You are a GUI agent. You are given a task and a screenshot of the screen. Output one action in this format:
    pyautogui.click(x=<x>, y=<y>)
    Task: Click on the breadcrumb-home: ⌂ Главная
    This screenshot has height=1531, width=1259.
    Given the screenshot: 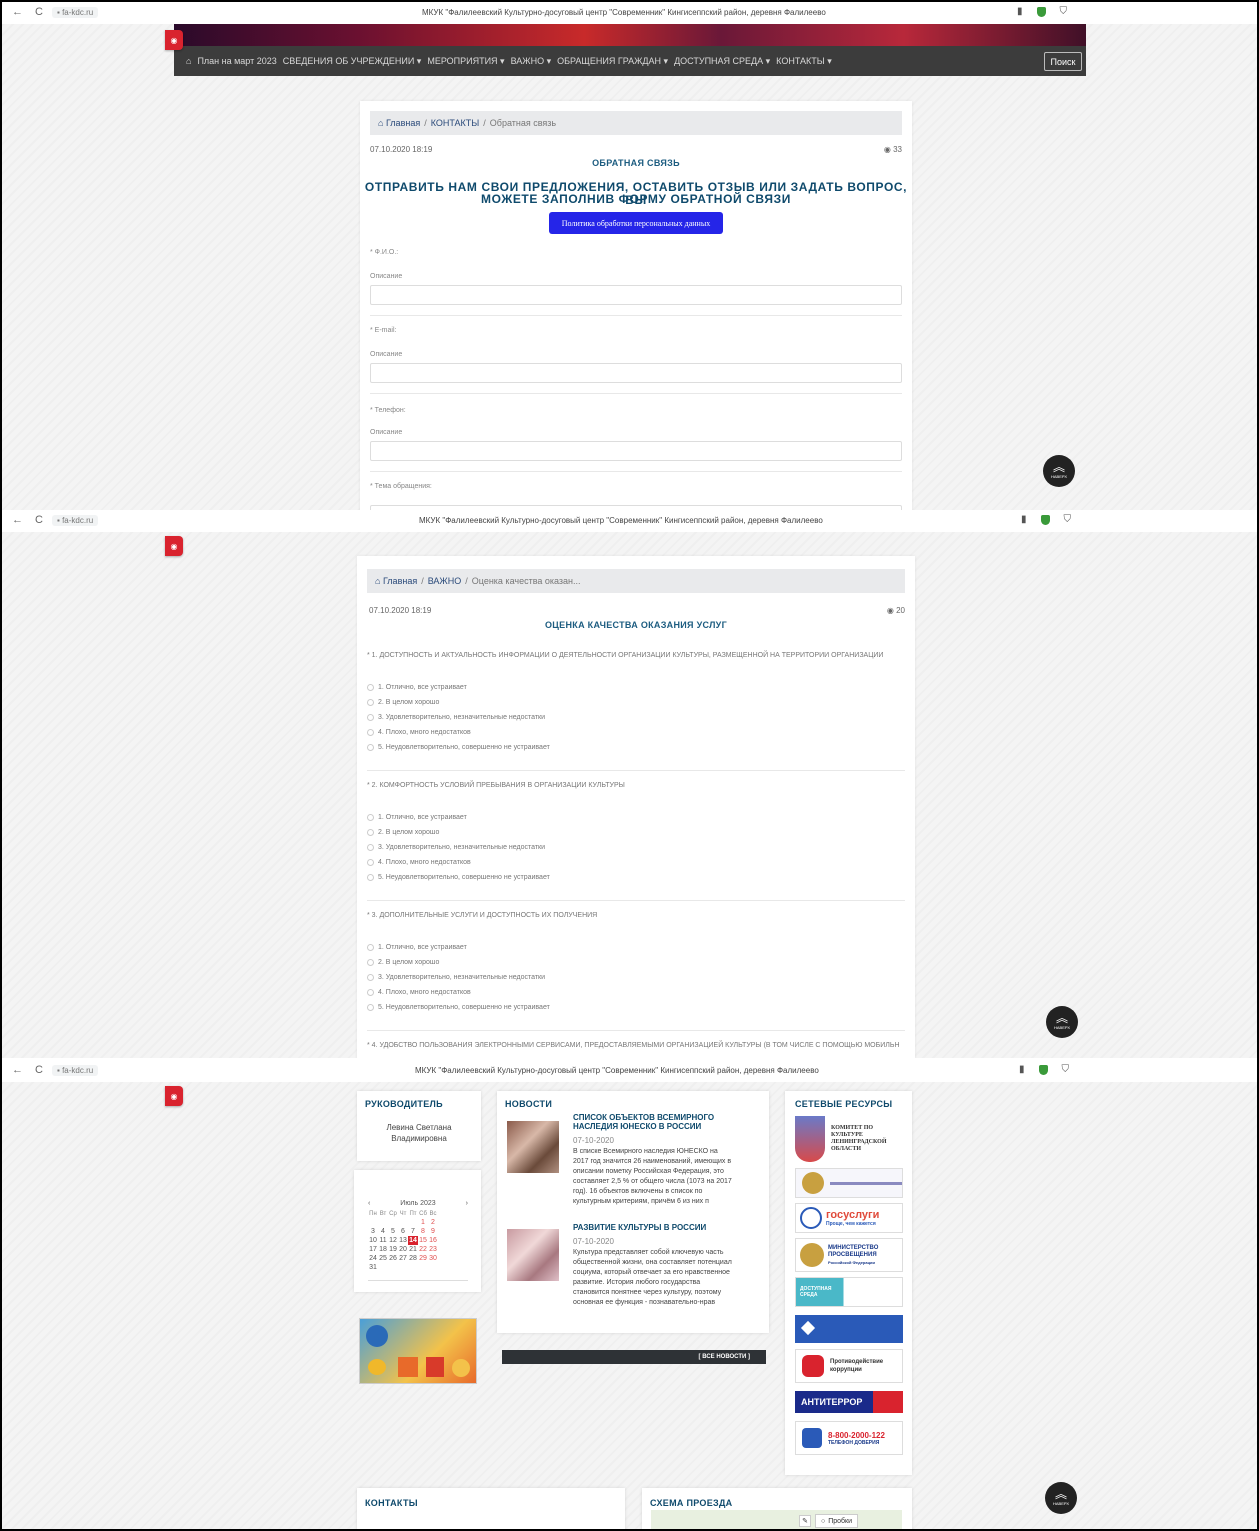 What is the action you would take?
    pyautogui.click(x=396, y=581)
    